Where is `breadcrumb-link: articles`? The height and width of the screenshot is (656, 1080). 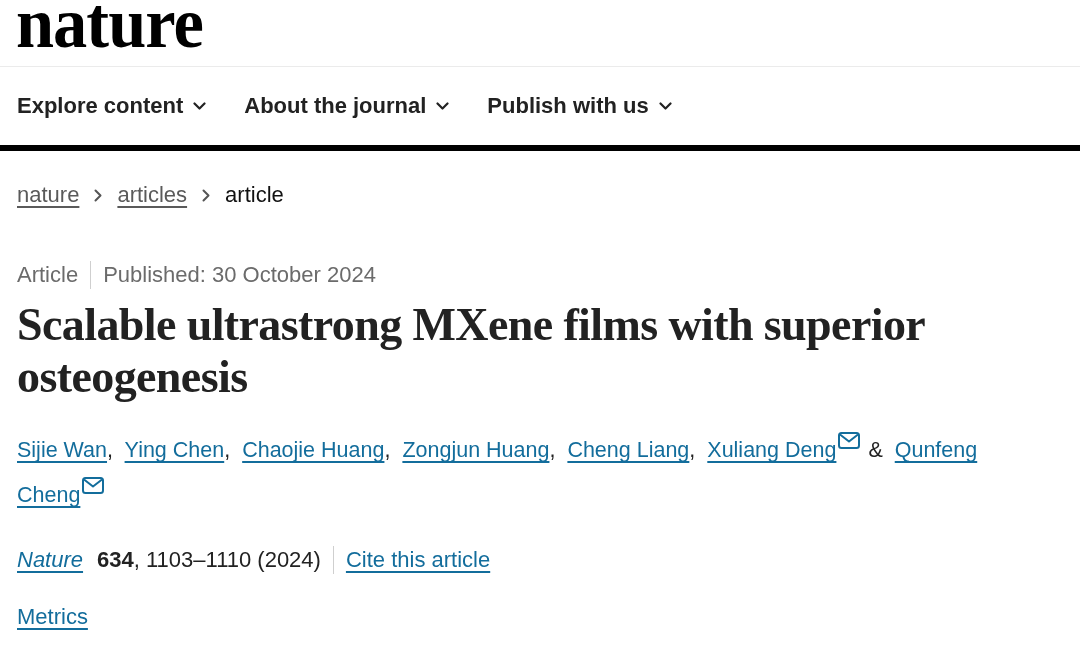 breadcrumb-link: articles is located at coordinates (152, 195).